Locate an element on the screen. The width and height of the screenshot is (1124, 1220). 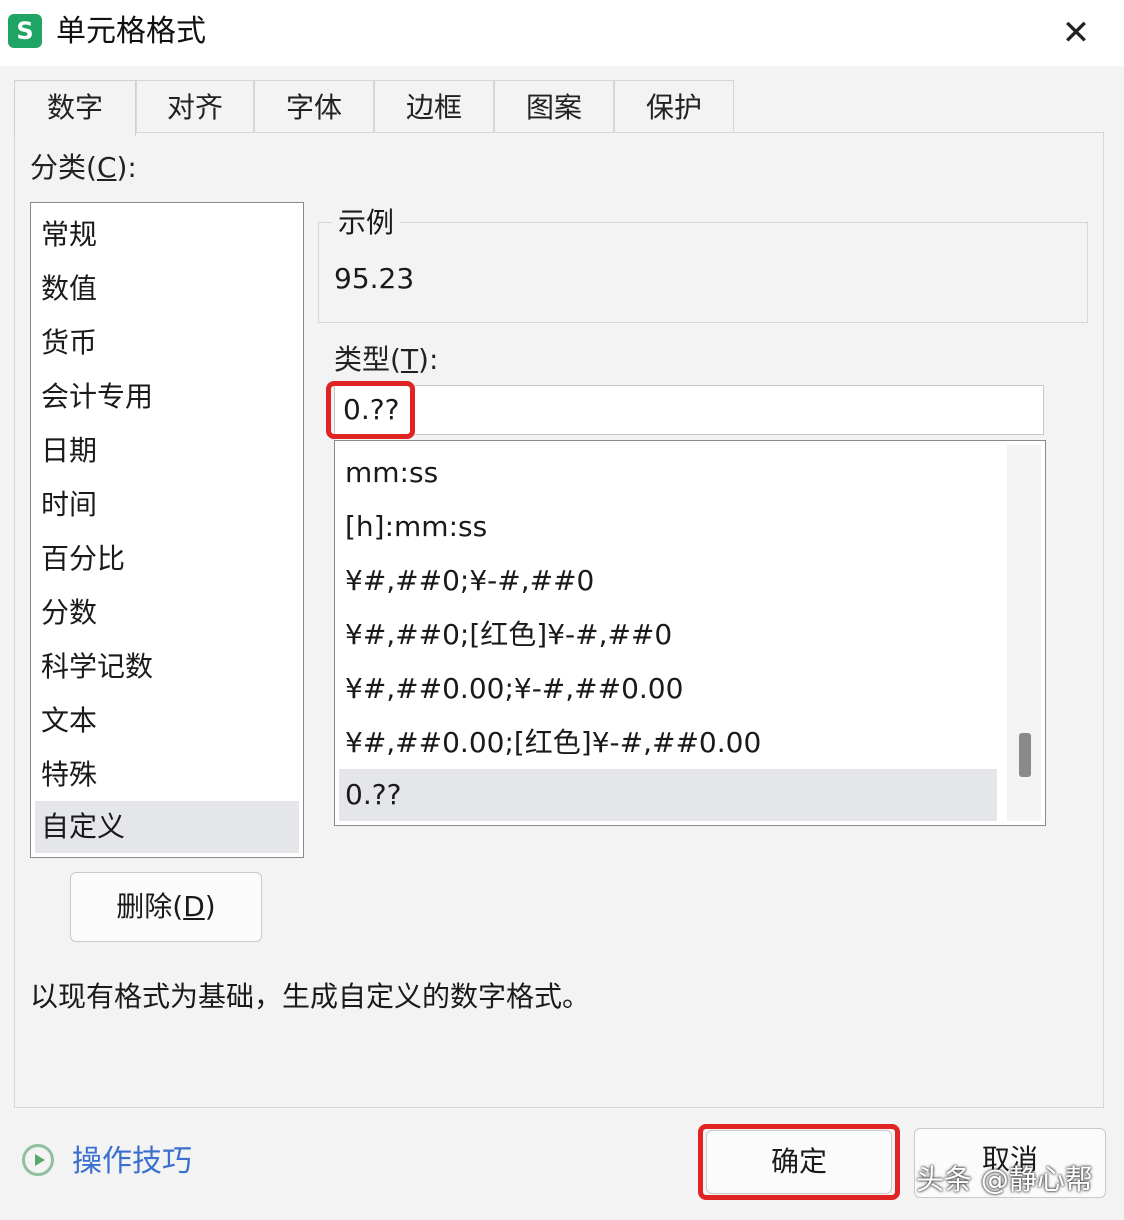
category-item-number: 数值 is located at coordinates (167, 289).